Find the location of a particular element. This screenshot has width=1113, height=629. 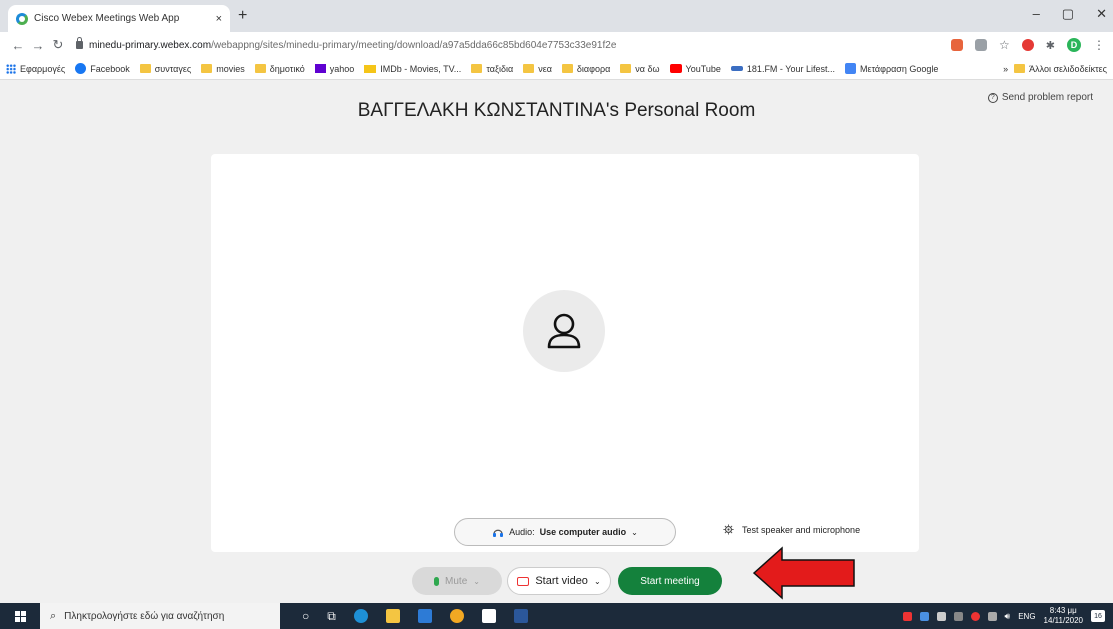

edge-icon is located at coordinates (360, 616).